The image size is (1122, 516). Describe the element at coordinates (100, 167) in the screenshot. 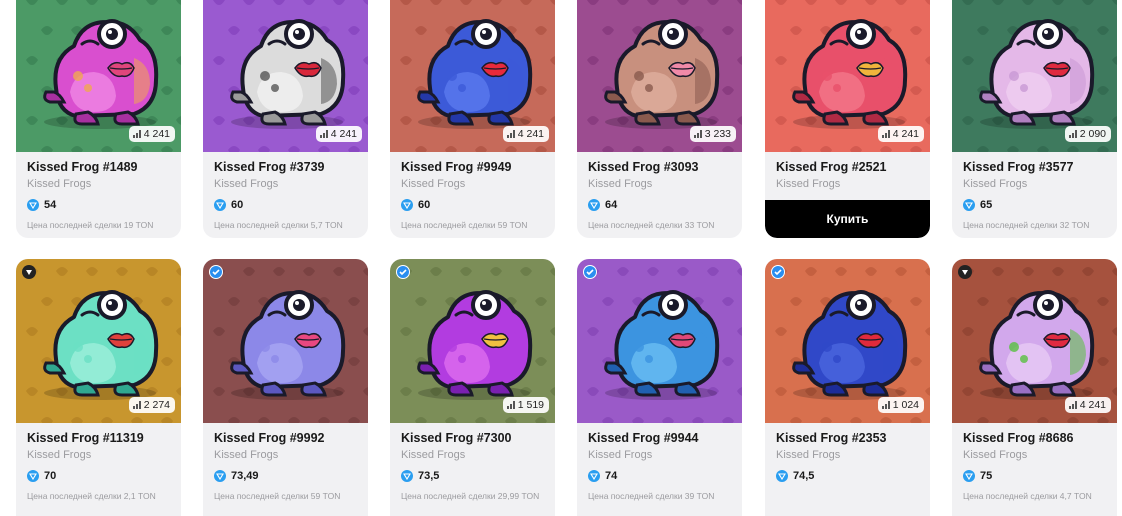

I see `nft-title: Kissed Frog #1489` at that location.